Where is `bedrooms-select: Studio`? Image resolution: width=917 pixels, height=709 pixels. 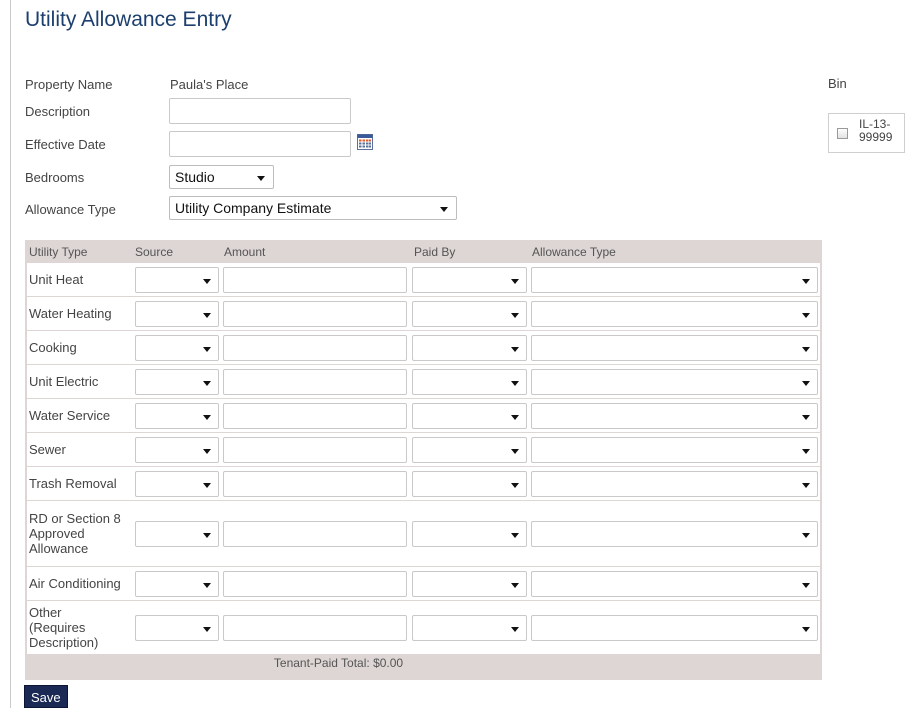 bedrooms-select: Studio is located at coordinates (221, 177).